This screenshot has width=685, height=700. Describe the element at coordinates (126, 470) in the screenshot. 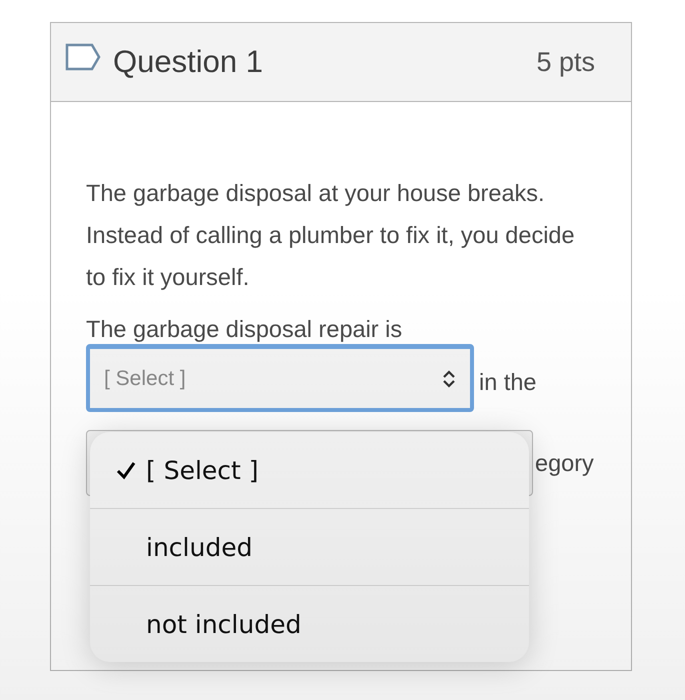

I see `checkmark-icon` at that location.